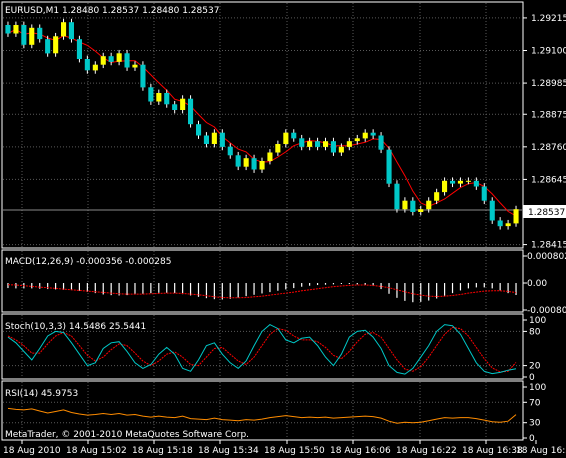  Describe the element at coordinates (75, 327) in the screenshot. I see `stochastic-header: Stoch(10,3,3) 14.5486 25.5441` at that location.